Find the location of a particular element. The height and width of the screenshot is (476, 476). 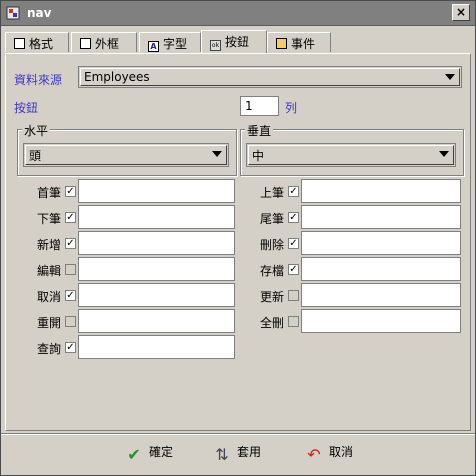

last-text-field is located at coordinates (381, 217).